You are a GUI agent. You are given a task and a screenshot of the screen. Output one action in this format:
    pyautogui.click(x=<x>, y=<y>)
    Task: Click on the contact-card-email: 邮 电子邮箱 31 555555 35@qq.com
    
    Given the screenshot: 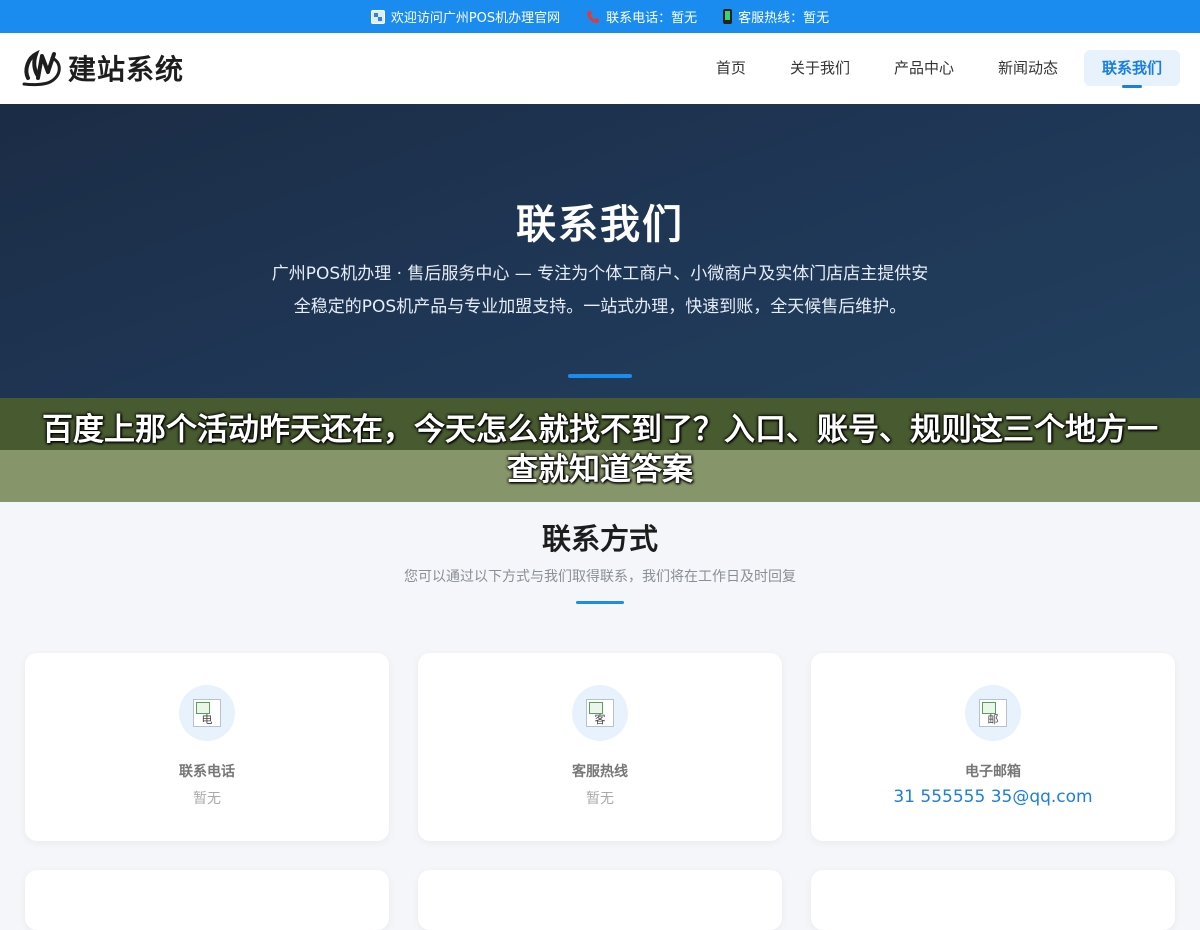 What is the action you would take?
    pyautogui.click(x=993, y=747)
    